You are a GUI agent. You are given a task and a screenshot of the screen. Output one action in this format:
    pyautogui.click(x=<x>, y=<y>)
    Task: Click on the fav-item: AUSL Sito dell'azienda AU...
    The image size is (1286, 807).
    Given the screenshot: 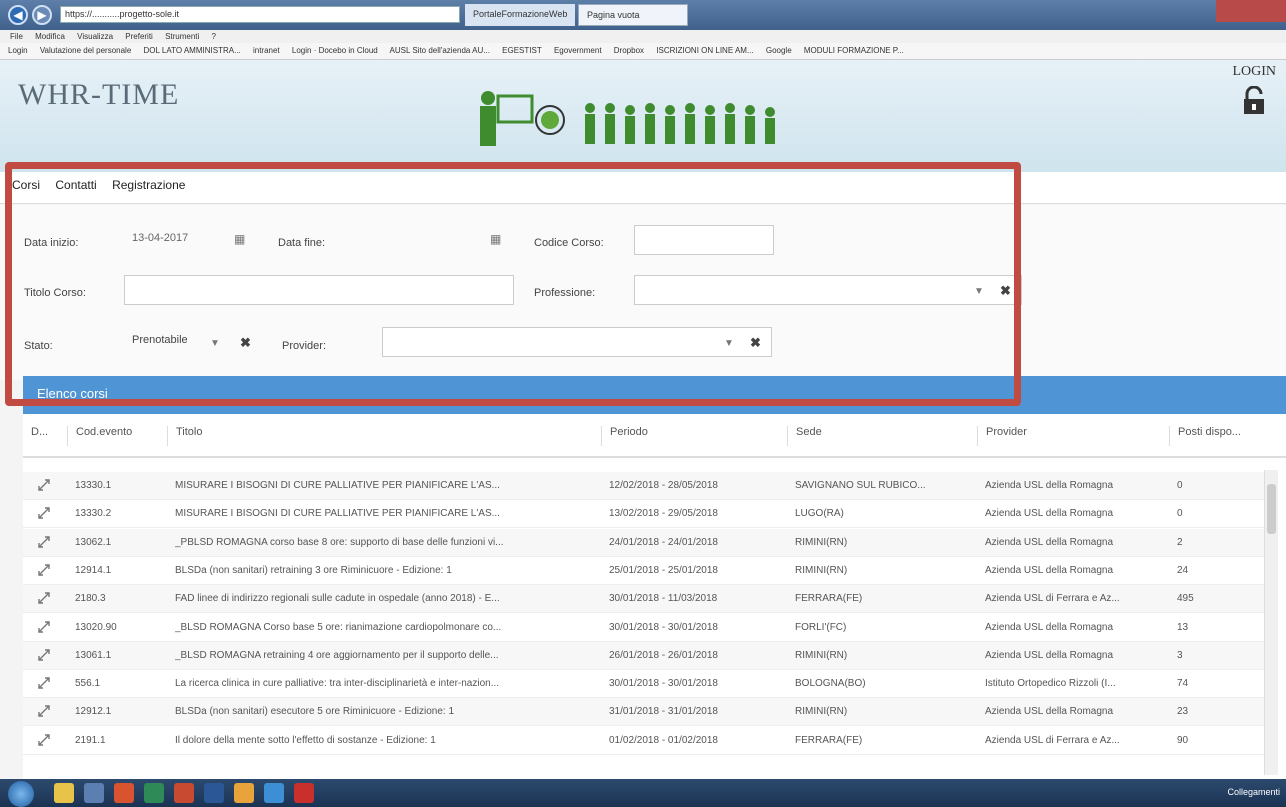 What is the action you would take?
    pyautogui.click(x=440, y=50)
    